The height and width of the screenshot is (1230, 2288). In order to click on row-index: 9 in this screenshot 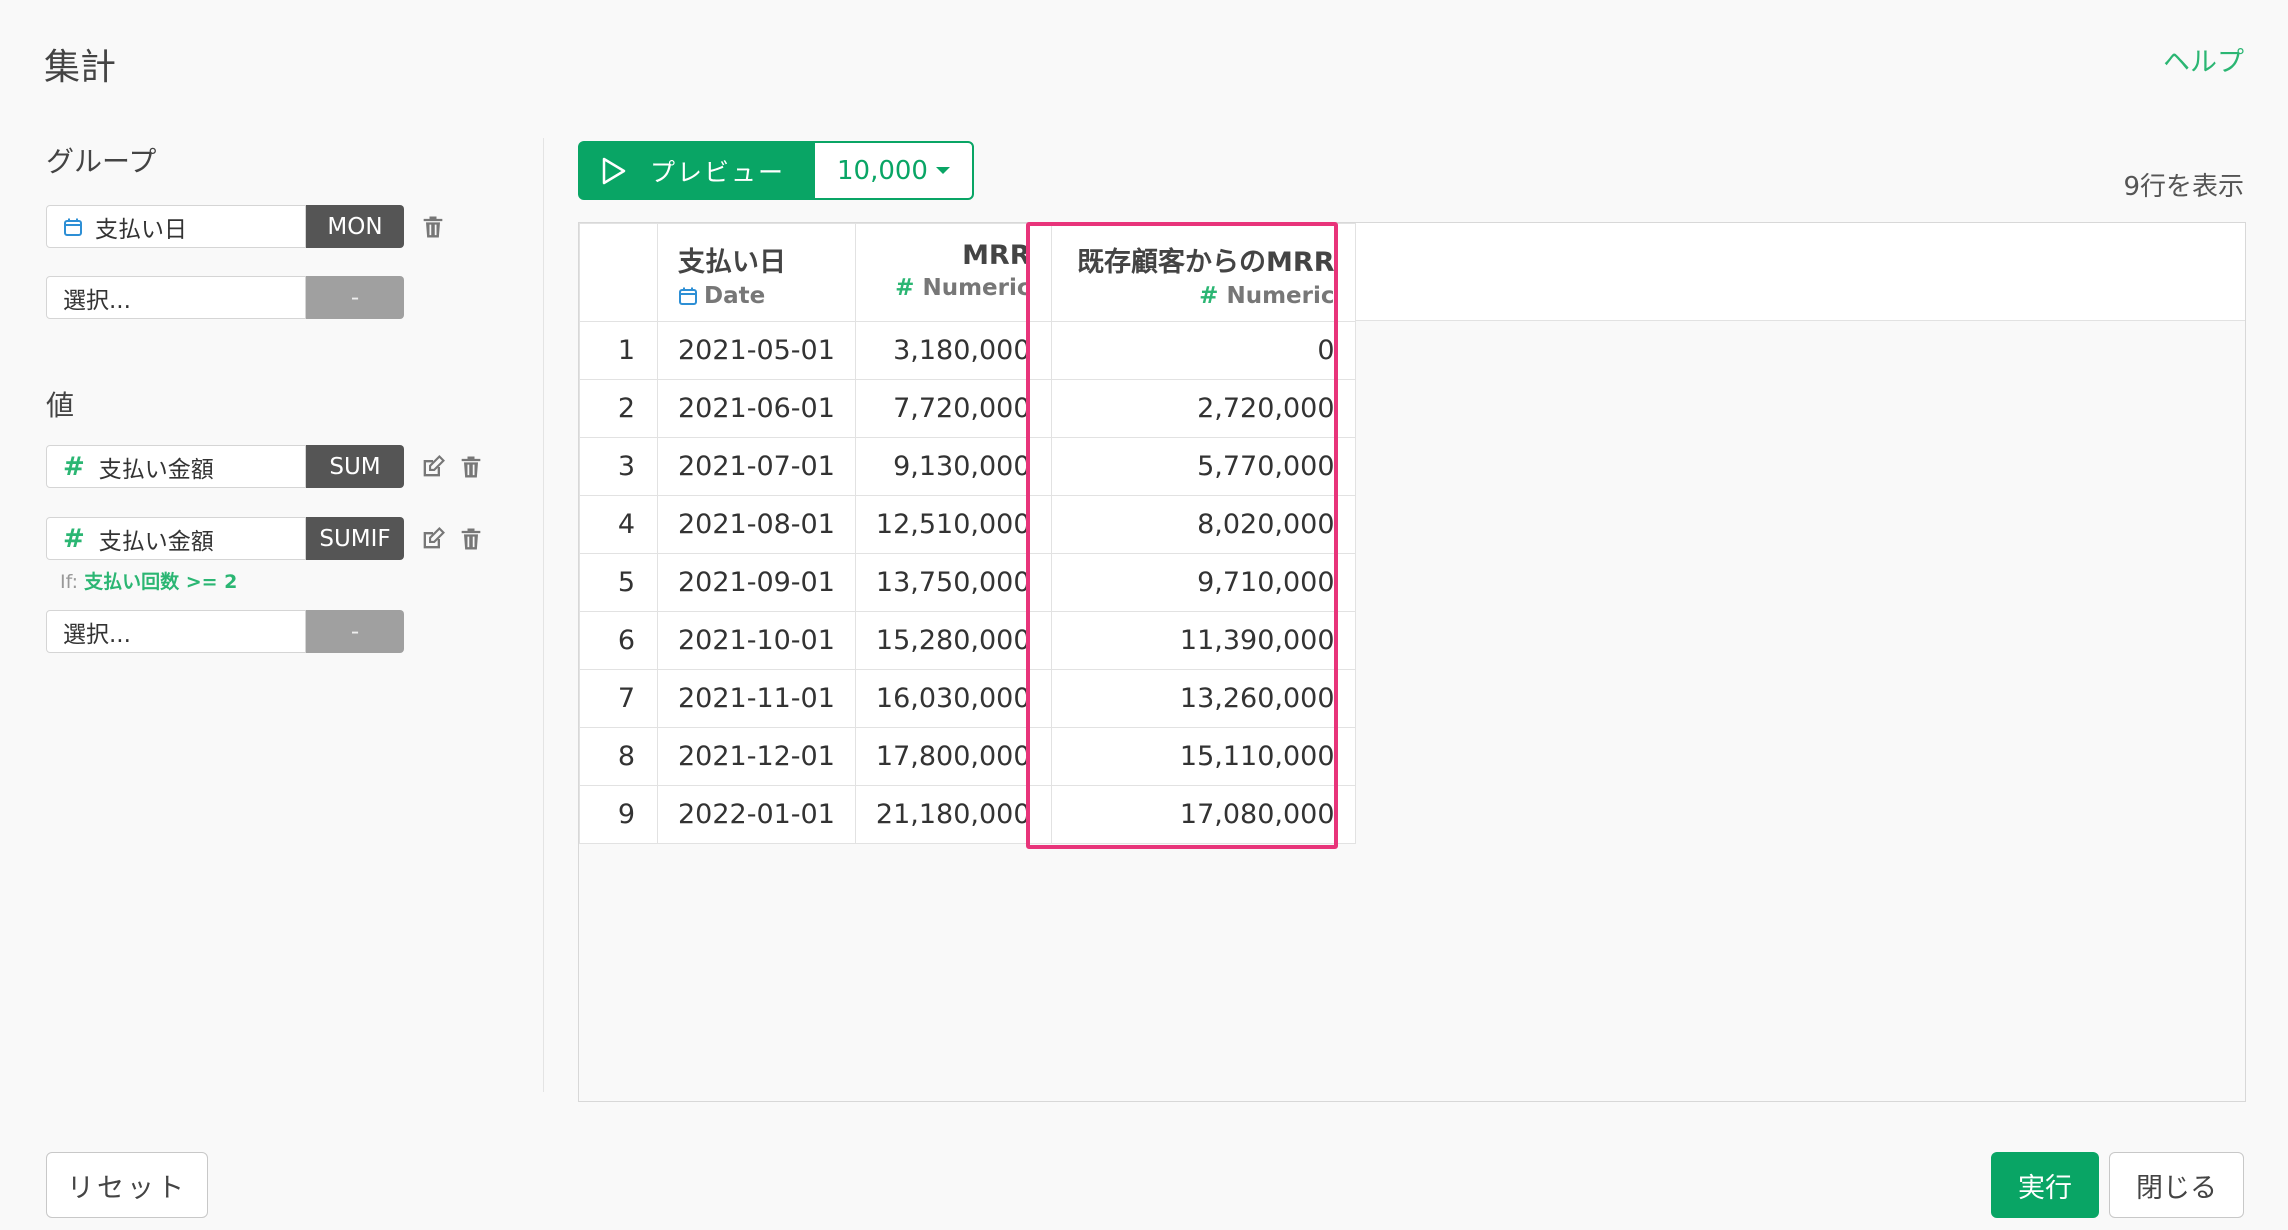, I will do `click(618, 814)`.